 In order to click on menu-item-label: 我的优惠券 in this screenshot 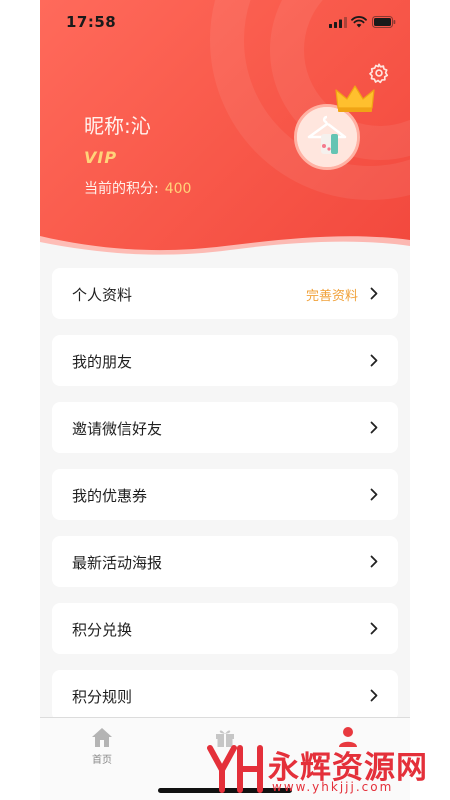, I will do `click(110, 496)`.